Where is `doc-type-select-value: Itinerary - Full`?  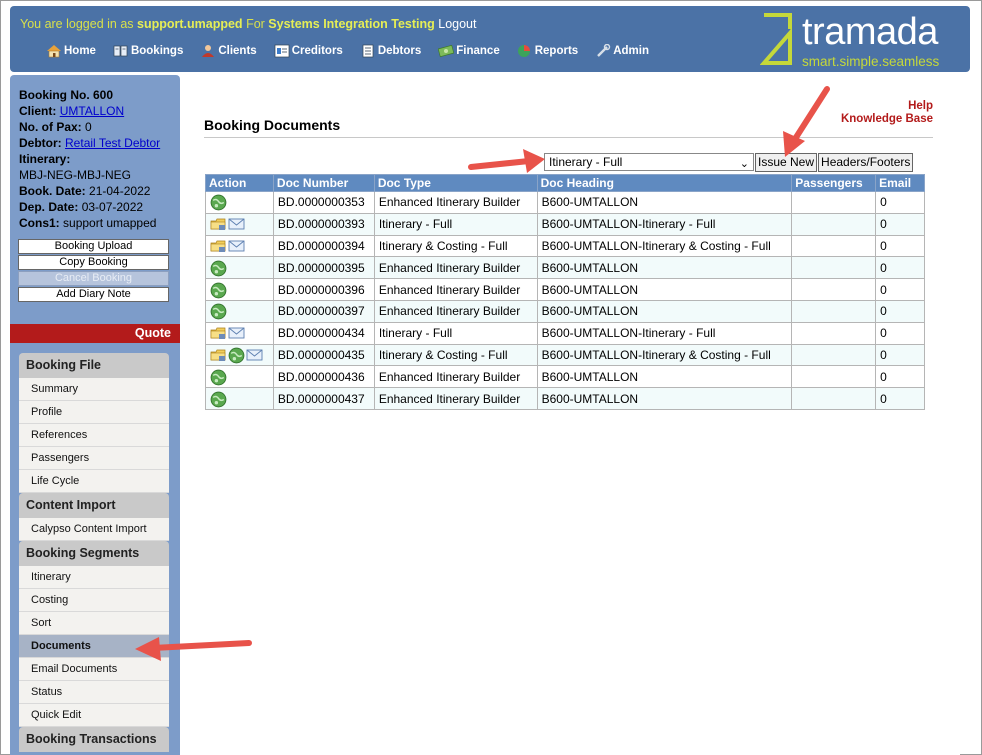 doc-type-select-value: Itinerary - Full is located at coordinates (586, 162).